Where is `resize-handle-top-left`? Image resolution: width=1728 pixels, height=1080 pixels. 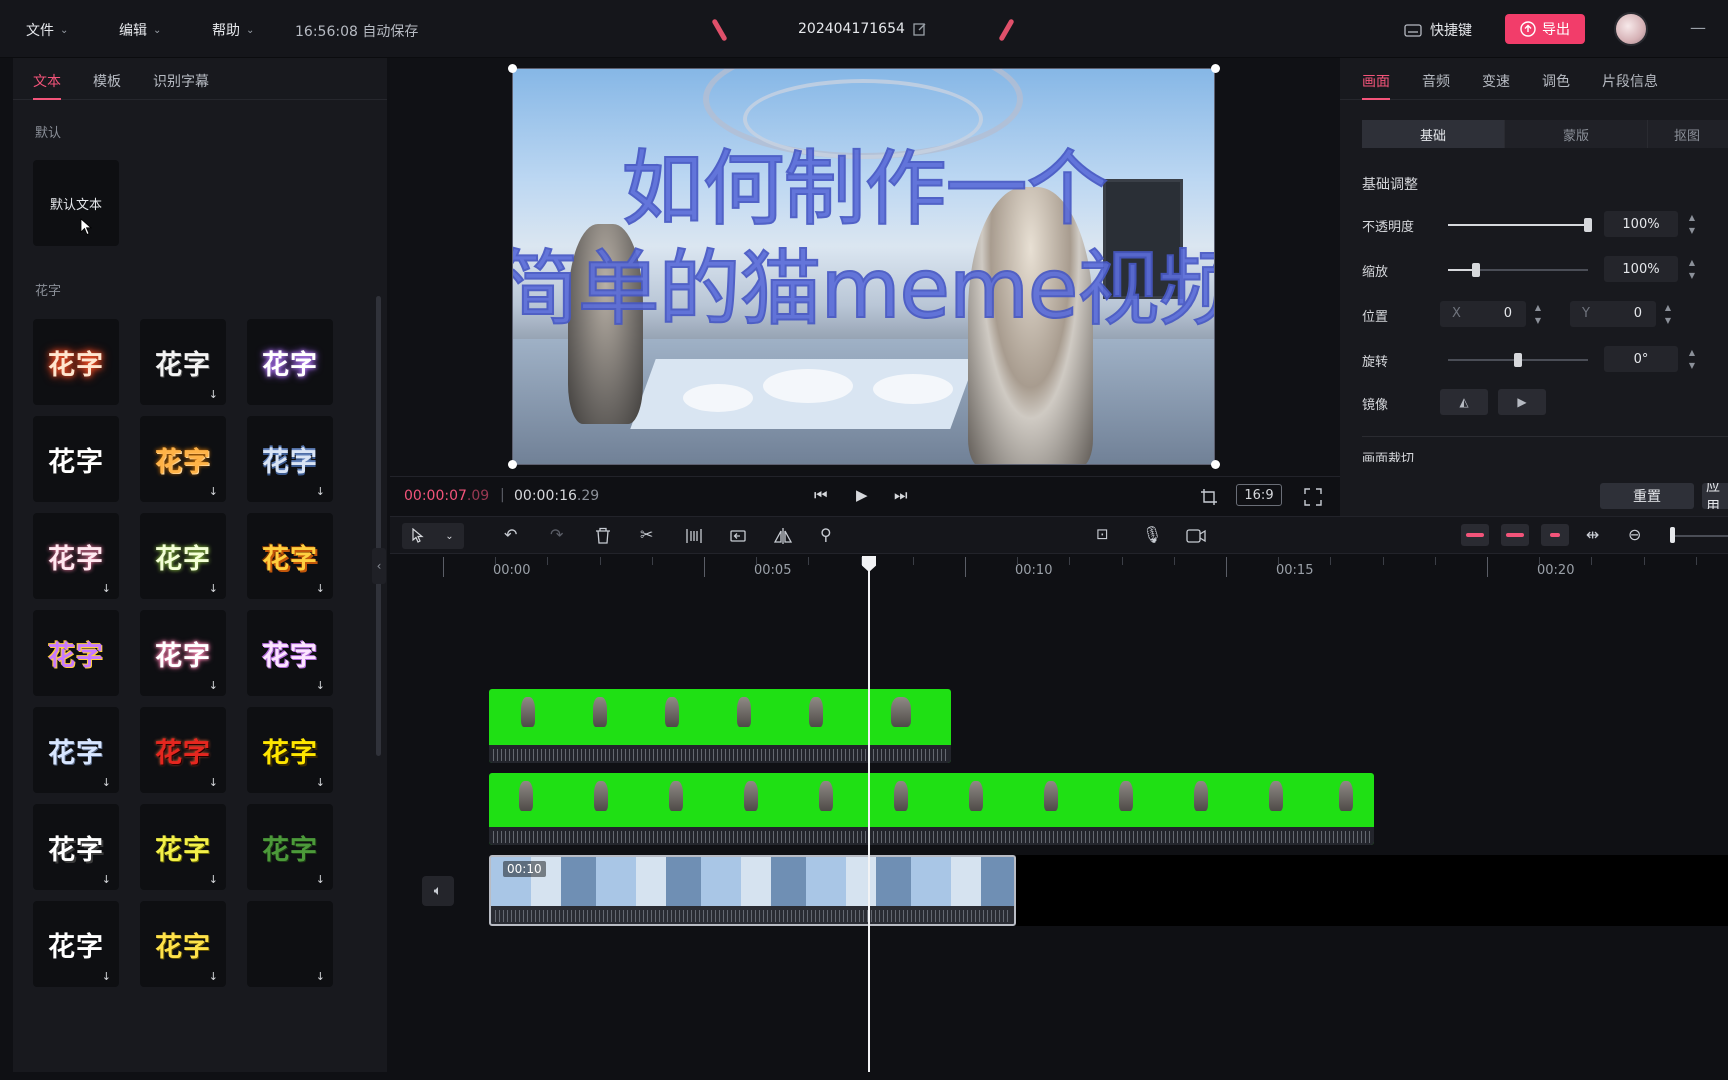 resize-handle-top-left is located at coordinates (512, 68).